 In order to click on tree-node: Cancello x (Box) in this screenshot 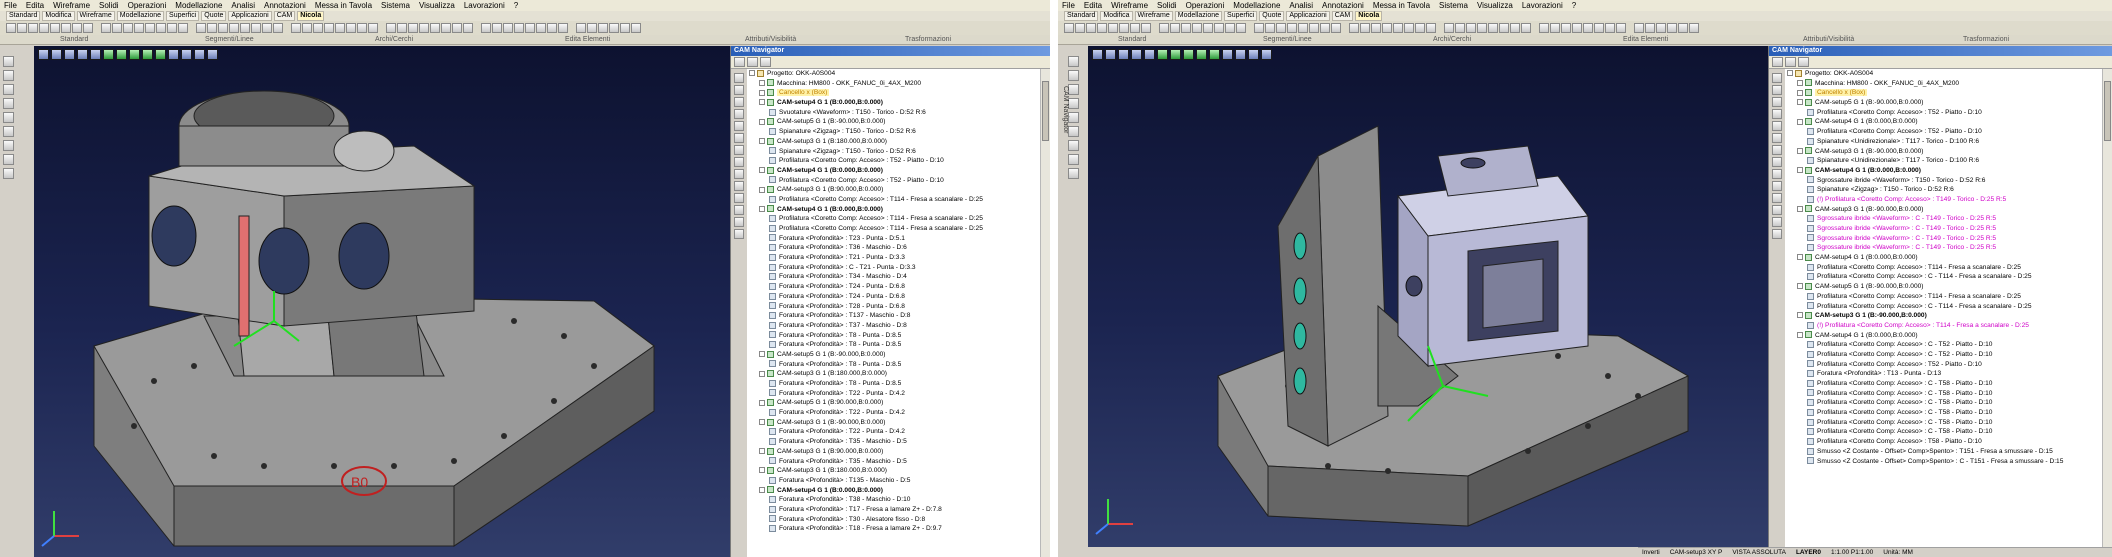, I will do `click(1943, 93)`.